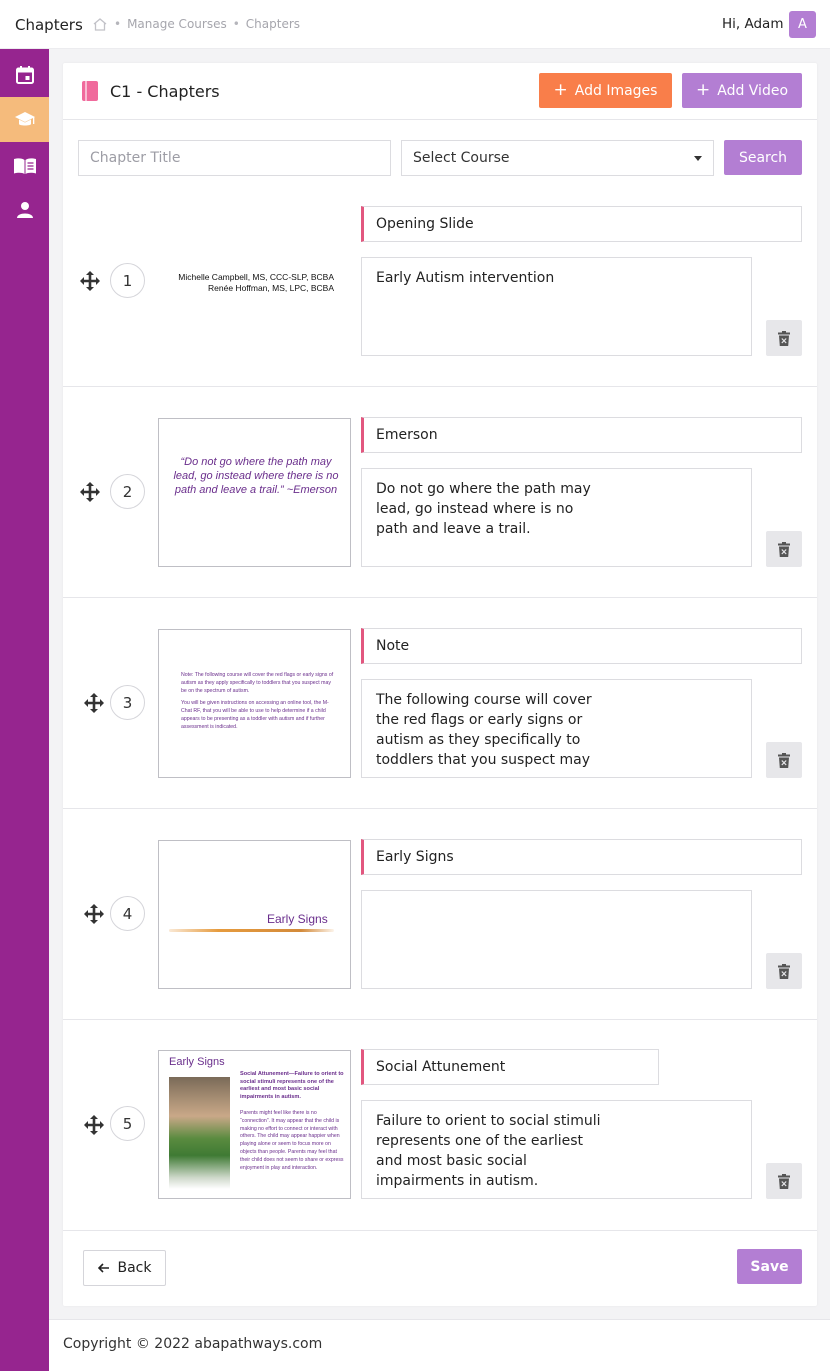  Describe the element at coordinates (581, 646) in the screenshot. I see `chapter-title-field: Note` at that location.